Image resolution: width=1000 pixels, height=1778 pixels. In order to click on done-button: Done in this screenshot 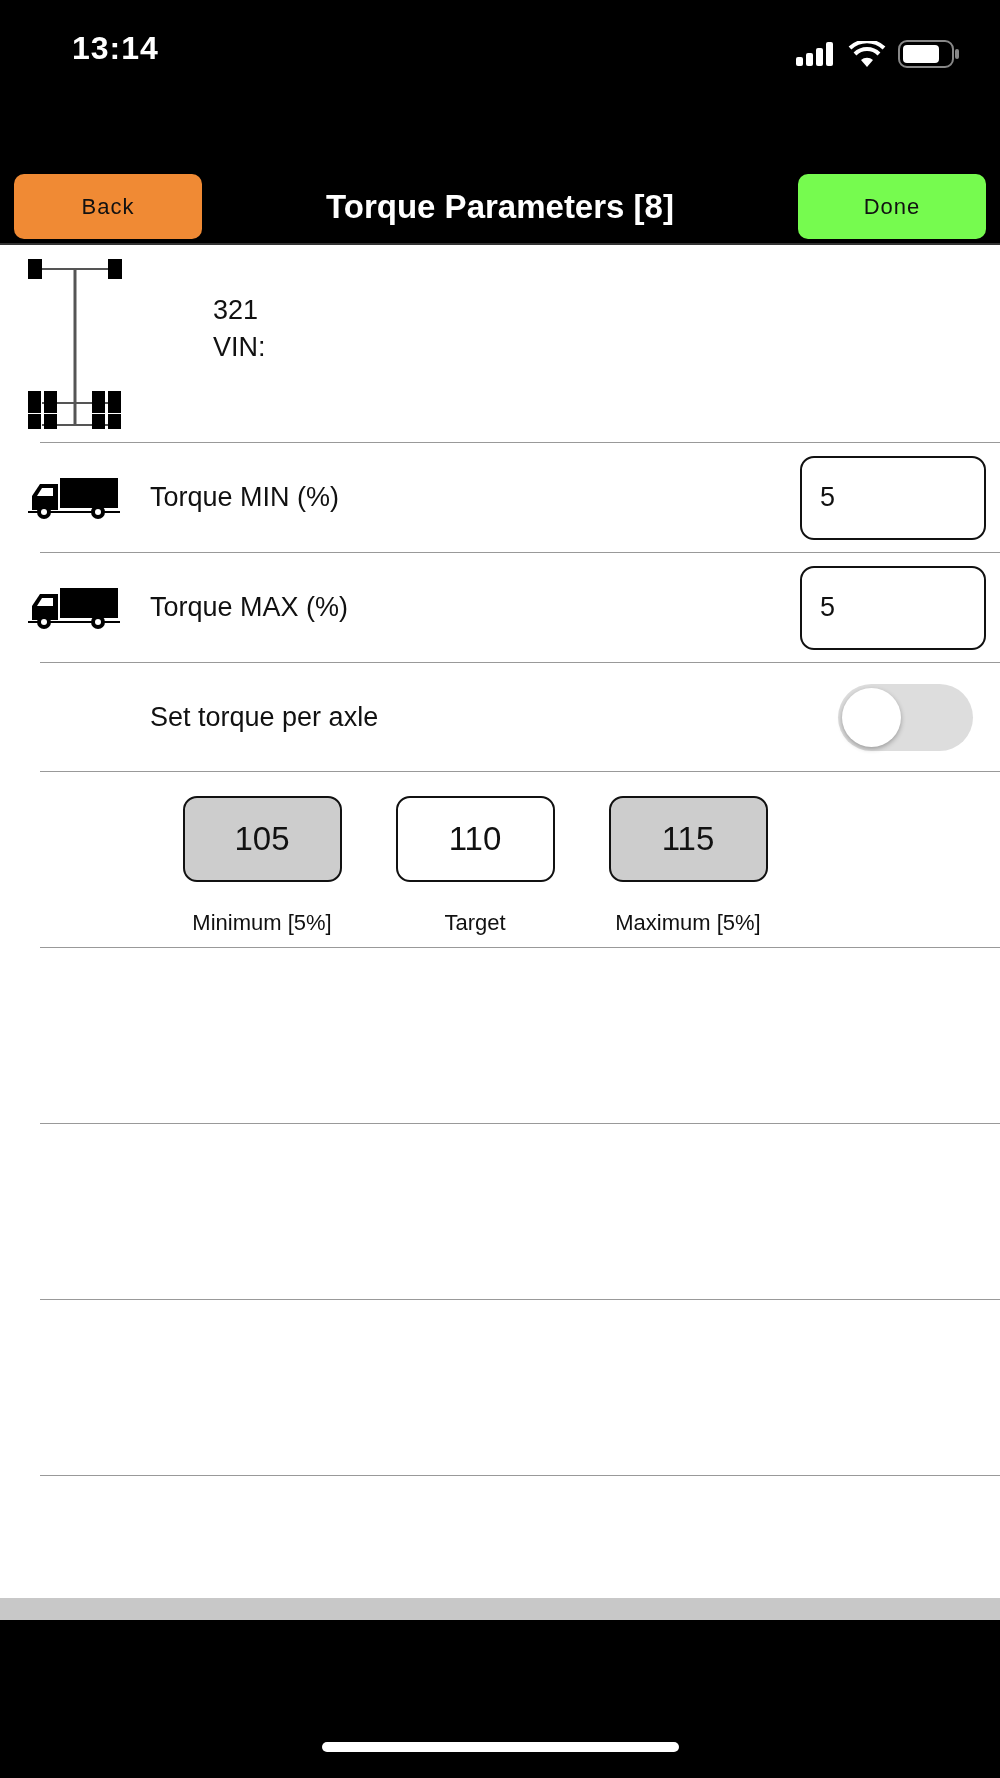, I will do `click(892, 206)`.